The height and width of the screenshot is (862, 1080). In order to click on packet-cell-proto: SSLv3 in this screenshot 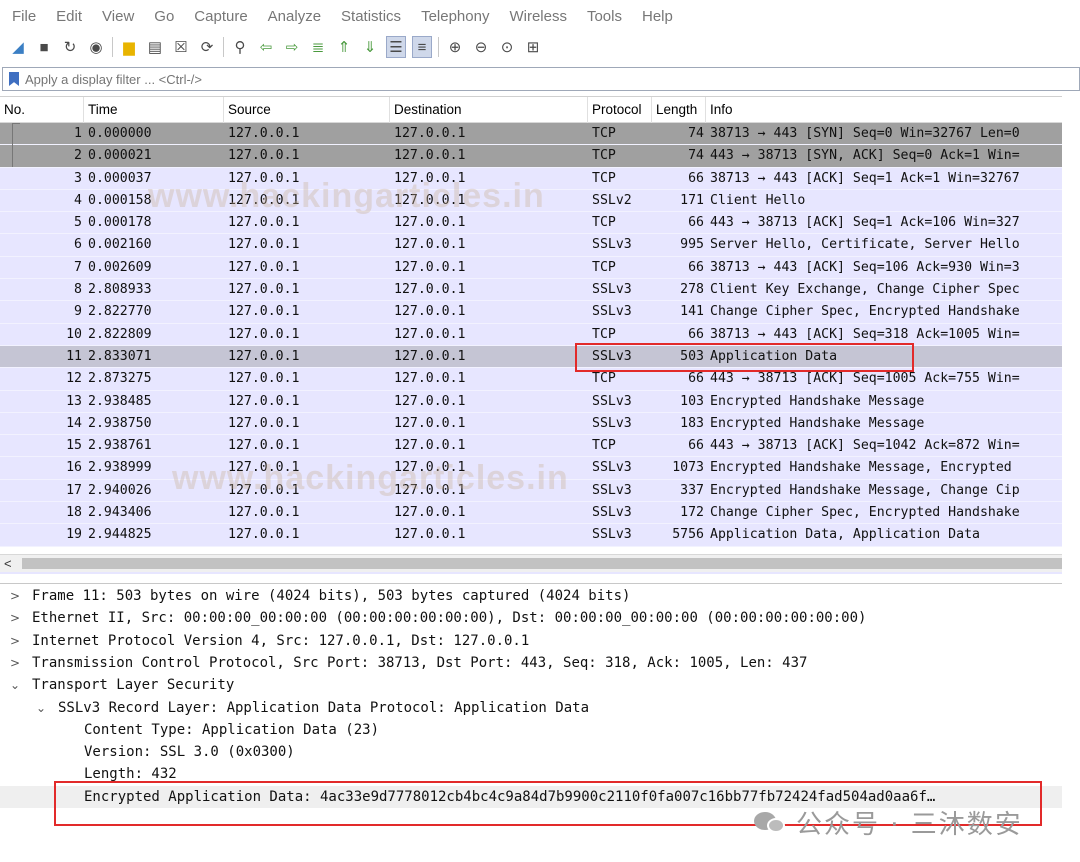, I will do `click(612, 535)`.